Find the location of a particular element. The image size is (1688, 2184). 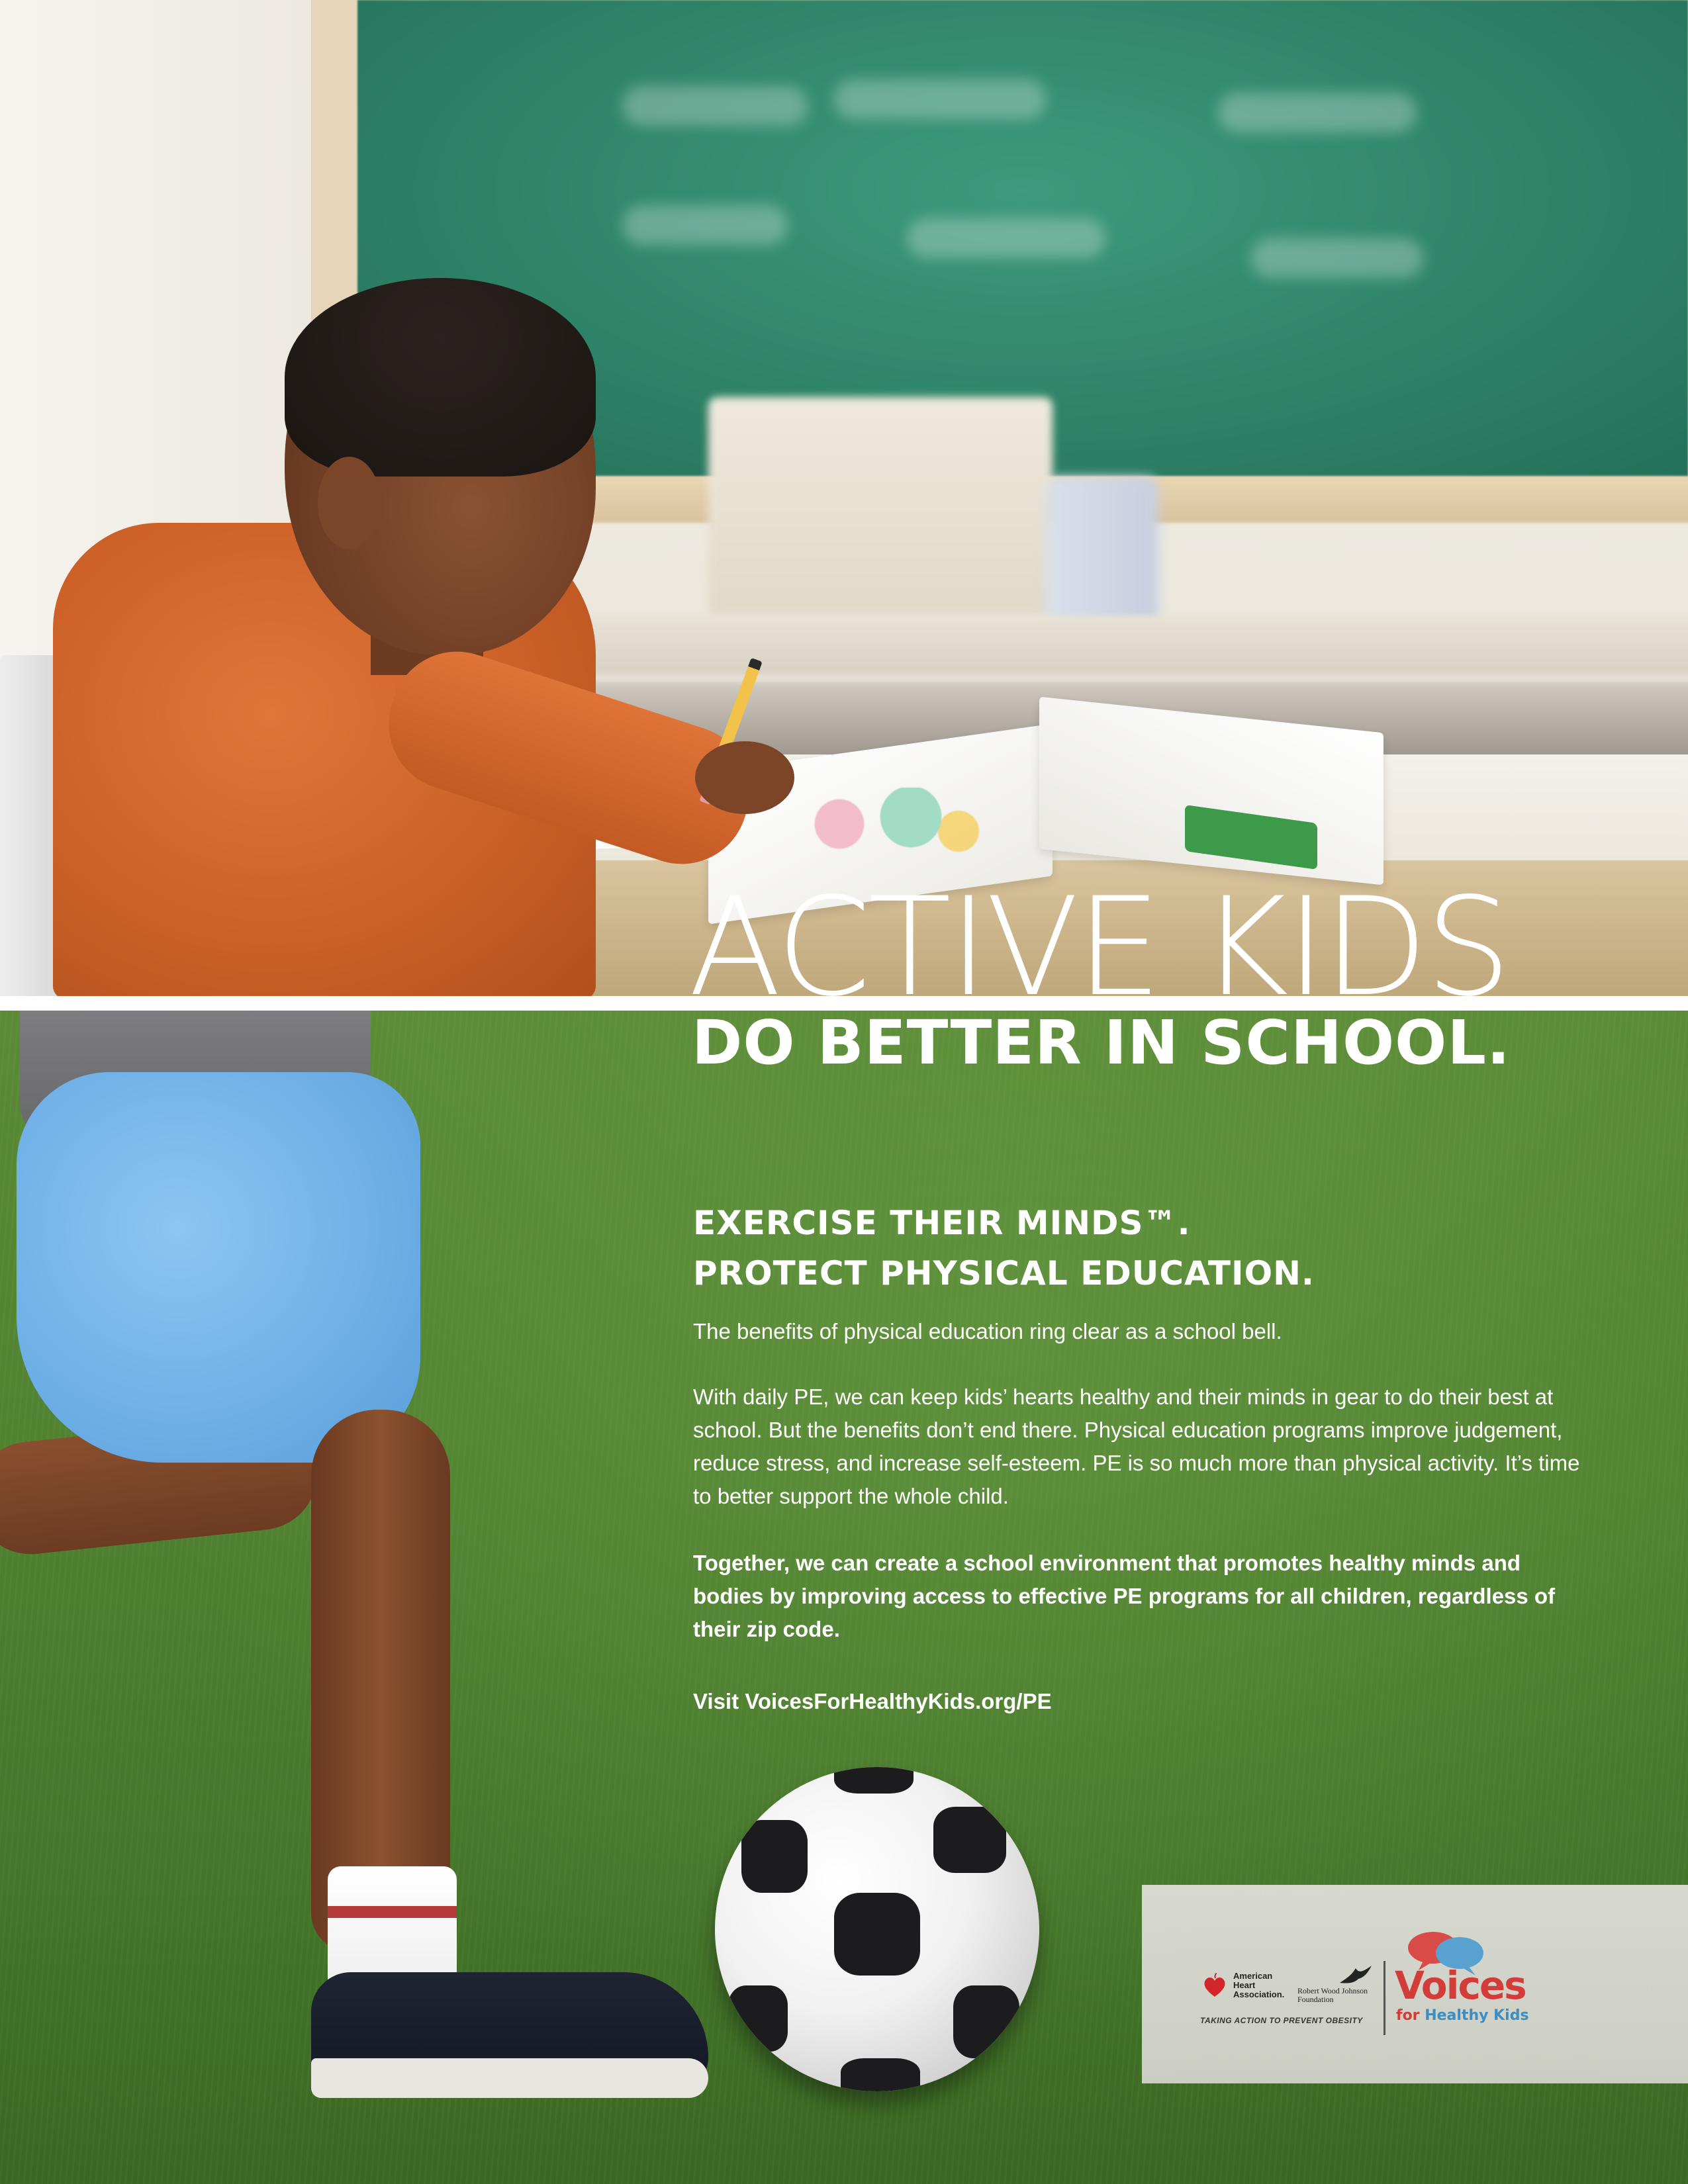

aha-name-line: American is located at coordinates (1253, 1976).